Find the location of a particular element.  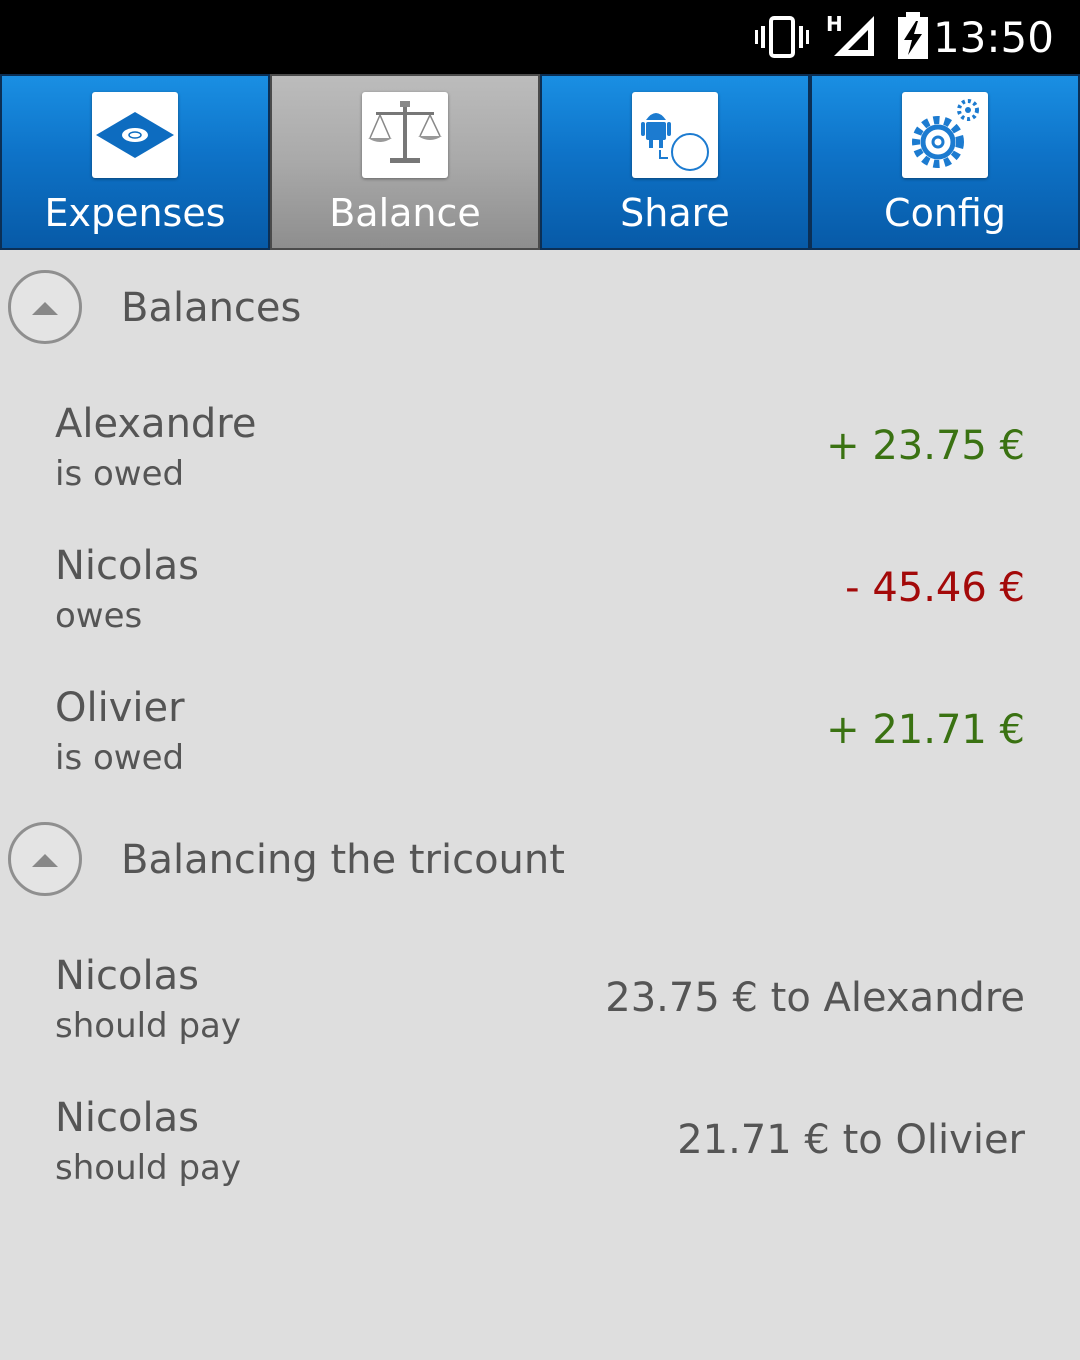

balance-amount: - 45.46 € is located at coordinates (935, 588).